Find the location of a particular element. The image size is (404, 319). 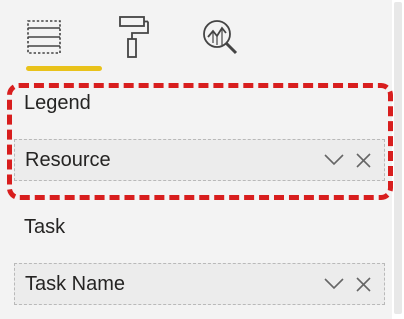

scrollbar-thumb is located at coordinates (398, 158).